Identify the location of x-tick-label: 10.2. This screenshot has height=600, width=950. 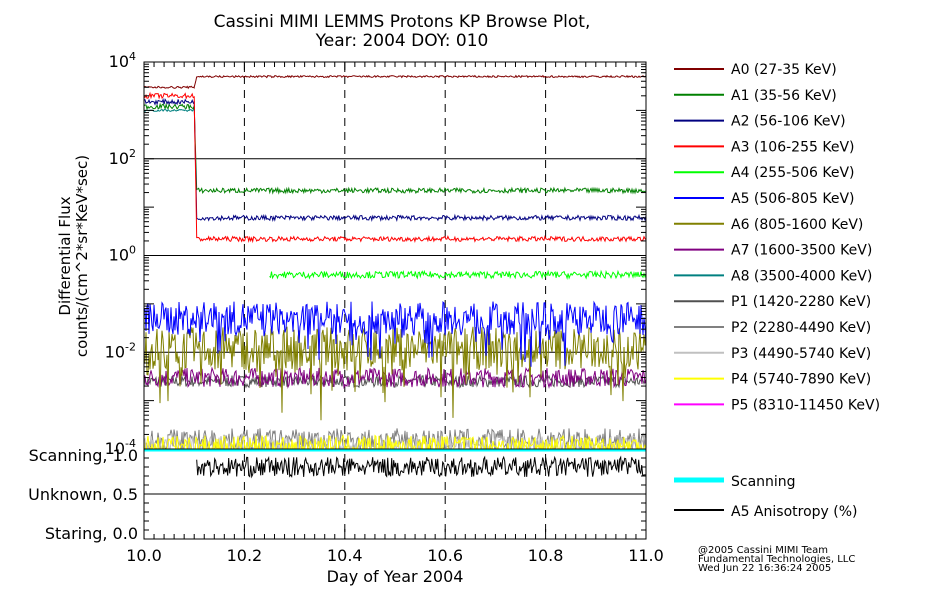
(245, 555).